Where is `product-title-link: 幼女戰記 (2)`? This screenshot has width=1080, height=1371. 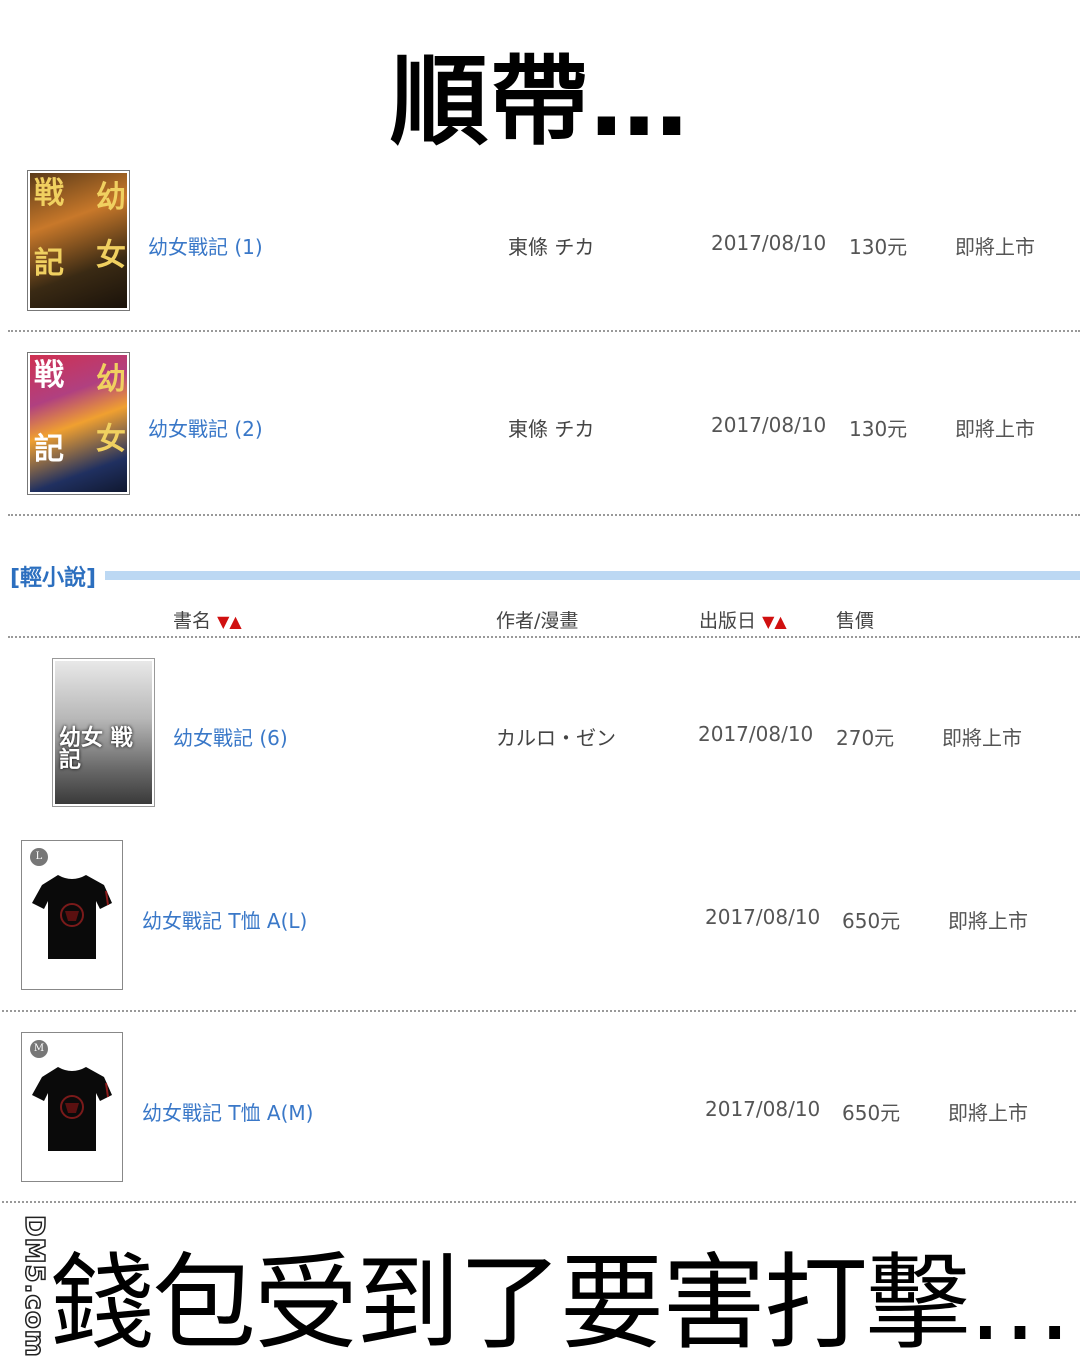 product-title-link: 幼女戰記 (2) is located at coordinates (205, 427).